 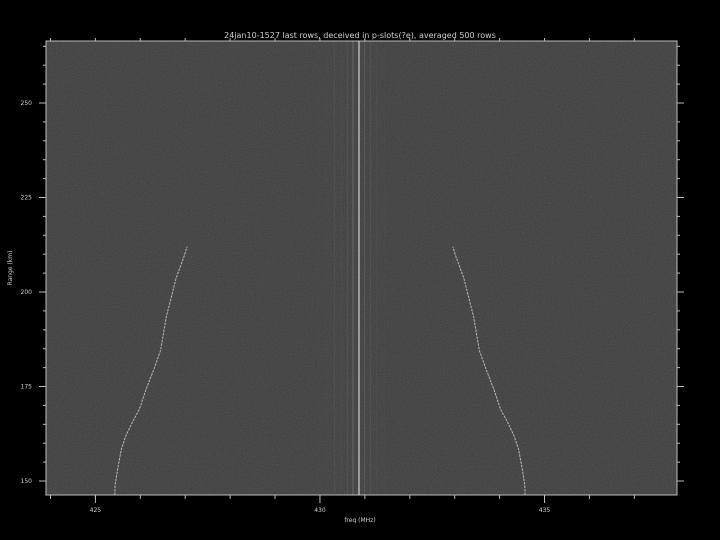 What do you see at coordinates (545, 510) in the screenshot?
I see `x-tick-label: 435` at bounding box center [545, 510].